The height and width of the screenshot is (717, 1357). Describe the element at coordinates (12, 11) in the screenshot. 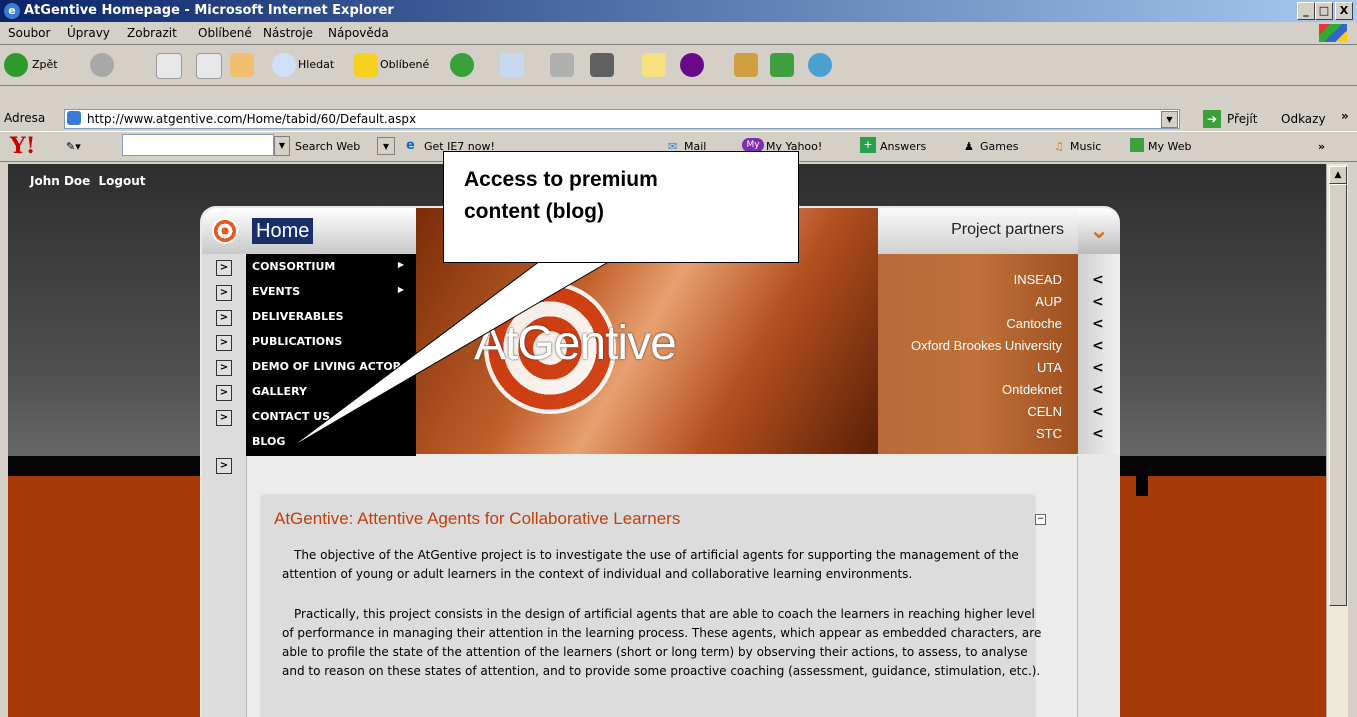

I see `ie-icon: e` at that location.